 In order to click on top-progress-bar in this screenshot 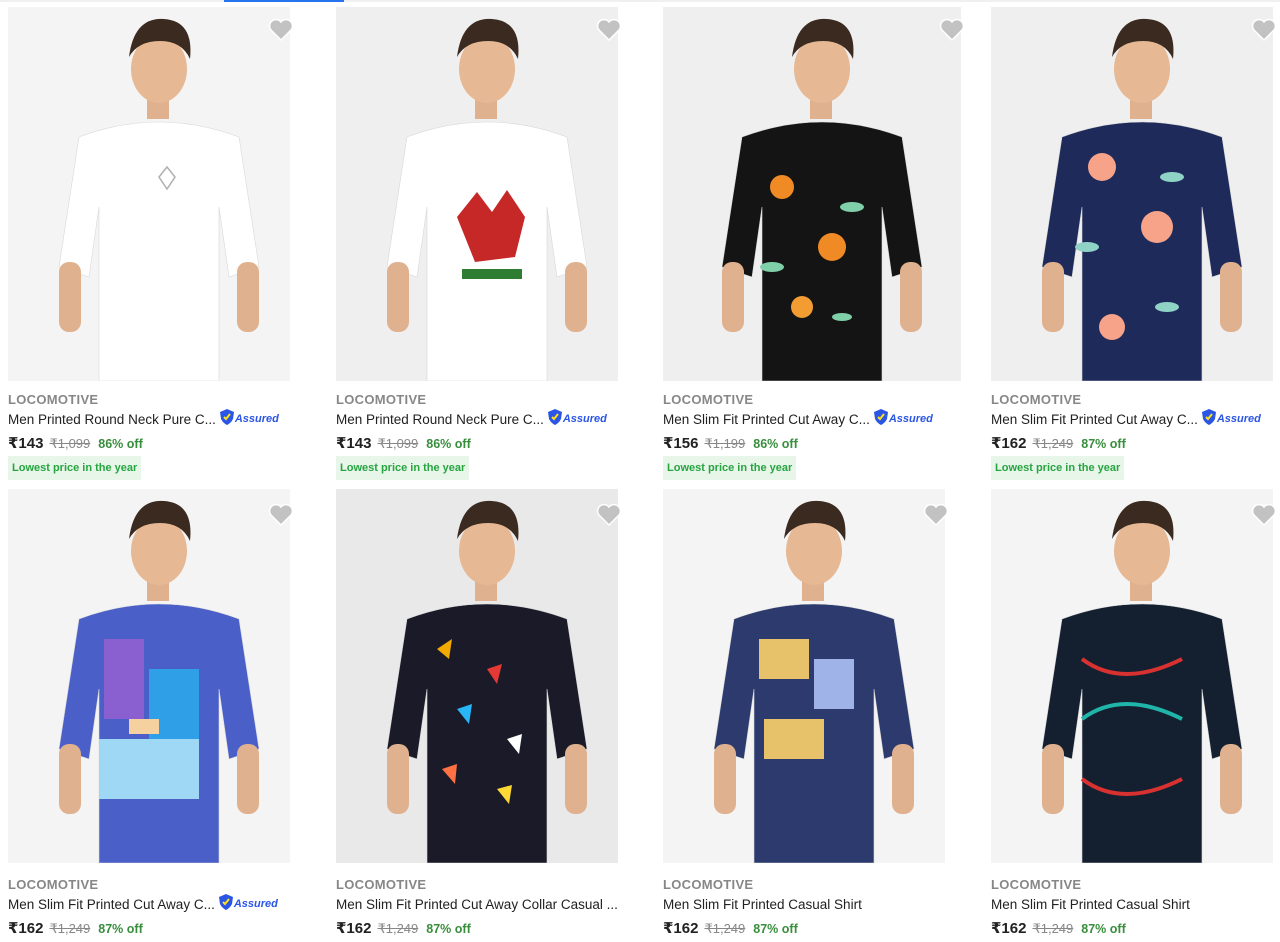, I will do `click(640, 1)`.